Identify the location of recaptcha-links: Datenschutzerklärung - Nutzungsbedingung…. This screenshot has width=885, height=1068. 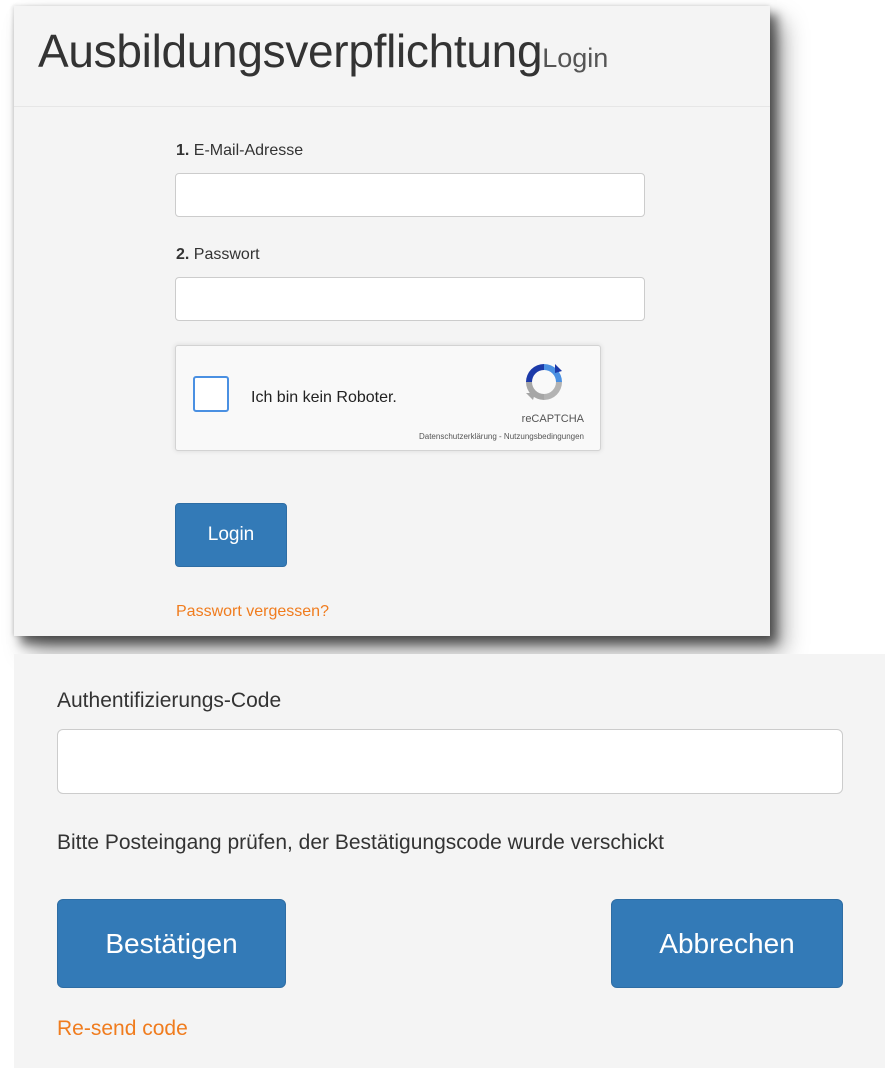
(501, 436).